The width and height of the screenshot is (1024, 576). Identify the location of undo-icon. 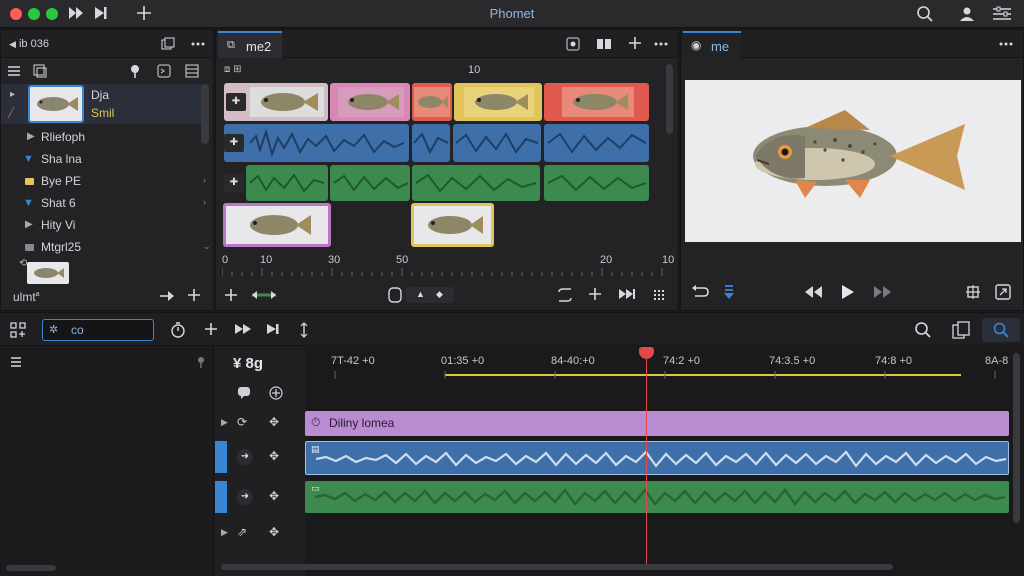
(700, 292).